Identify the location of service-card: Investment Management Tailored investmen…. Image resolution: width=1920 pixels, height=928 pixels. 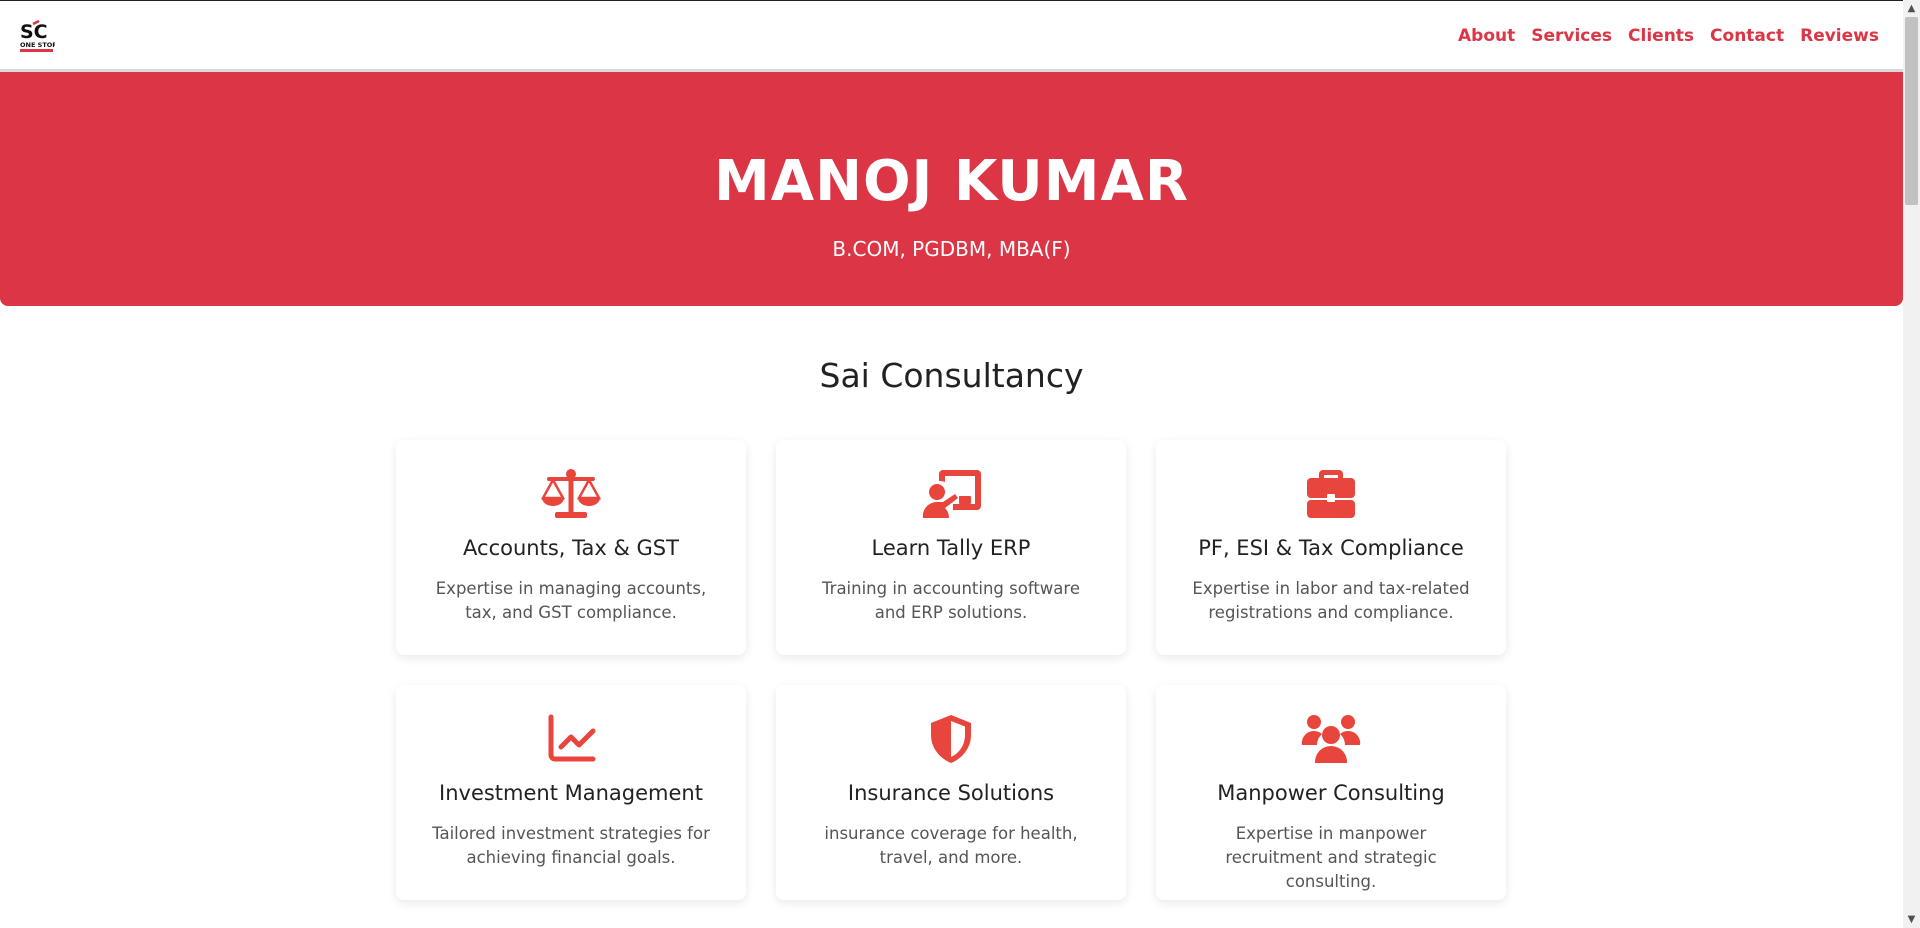
(571, 792).